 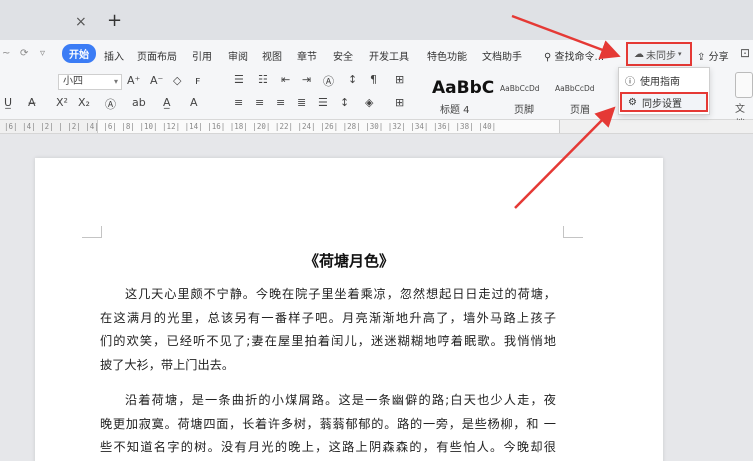 What do you see at coordinates (744, 85) in the screenshot?
I see `document-icon` at bounding box center [744, 85].